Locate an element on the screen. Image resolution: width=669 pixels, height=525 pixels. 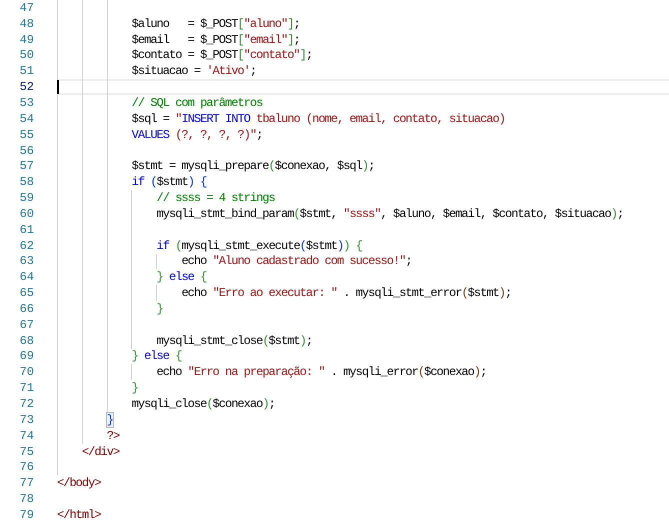
line-number: 56 is located at coordinates (26, 151).